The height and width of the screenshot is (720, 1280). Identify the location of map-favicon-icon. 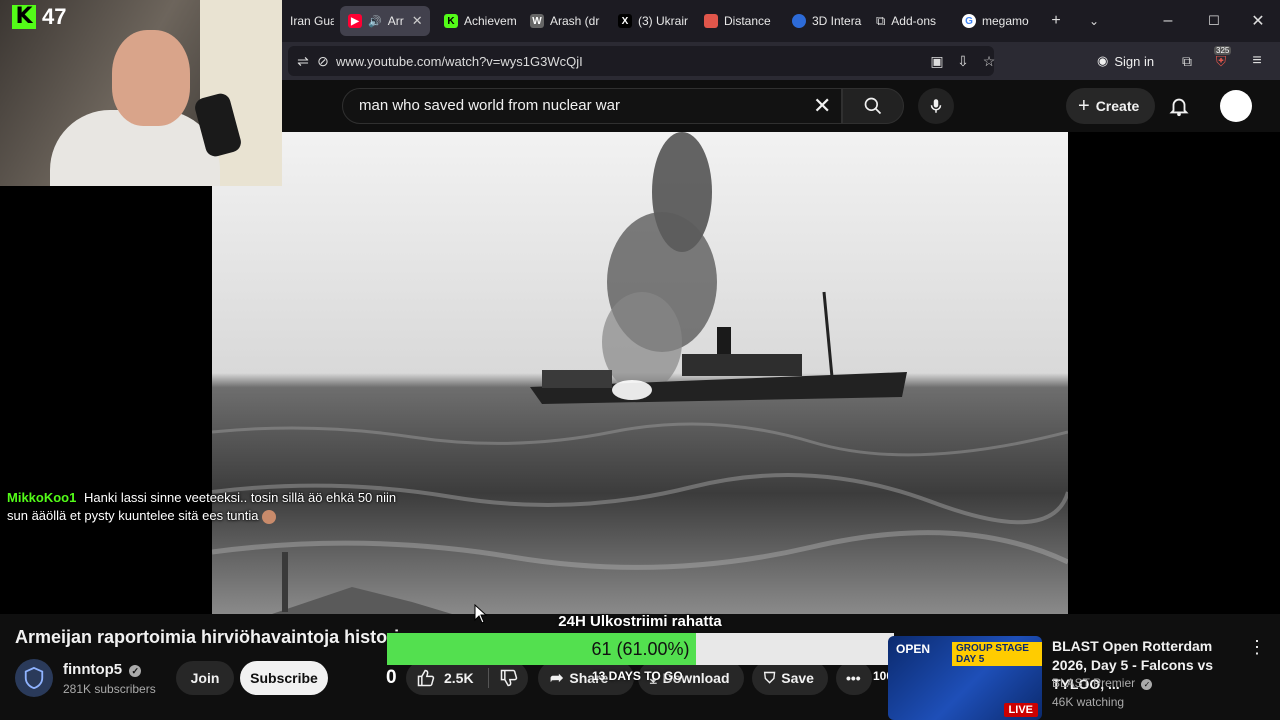
(711, 21).